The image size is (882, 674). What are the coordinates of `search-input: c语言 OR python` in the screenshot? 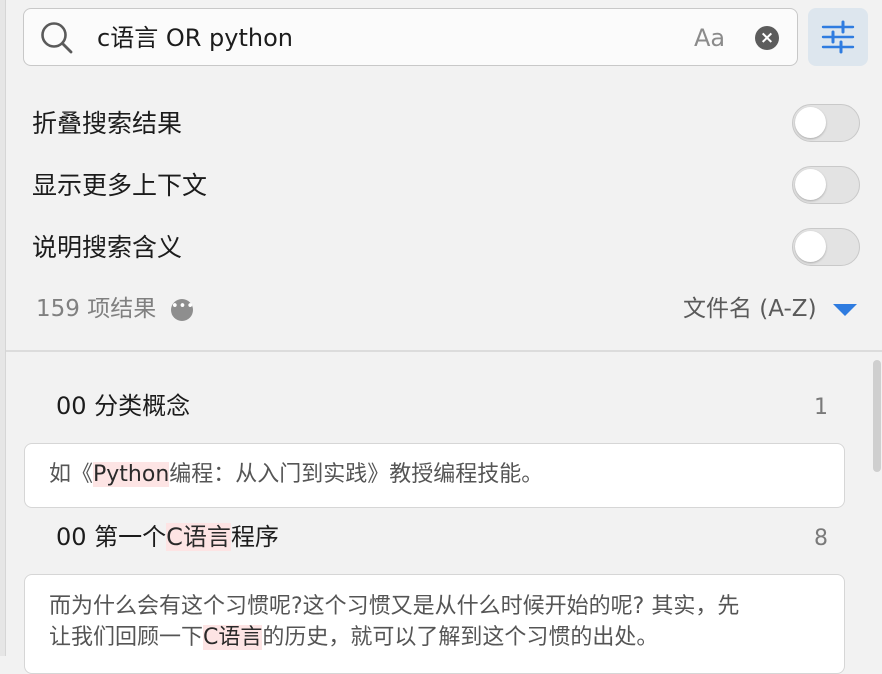 It's located at (195, 38).